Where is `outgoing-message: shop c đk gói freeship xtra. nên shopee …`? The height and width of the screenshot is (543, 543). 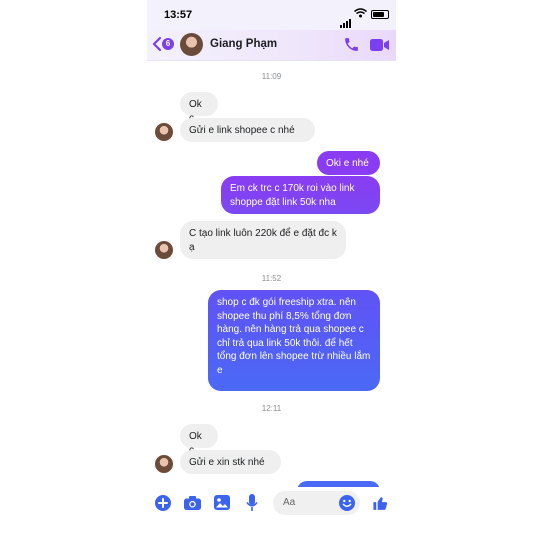 outgoing-message: shop c đk gói freeship xtra. nên shopee … is located at coordinates (294, 340).